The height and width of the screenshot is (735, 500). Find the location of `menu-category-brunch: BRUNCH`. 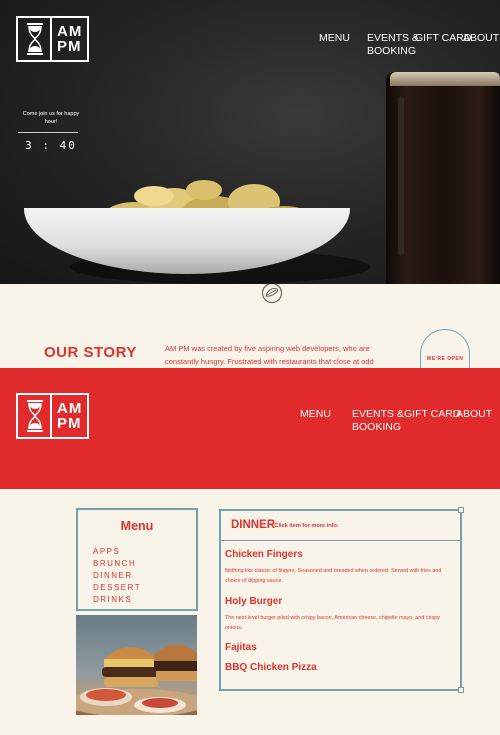

menu-category-brunch: BRUNCH is located at coordinates (144, 564).